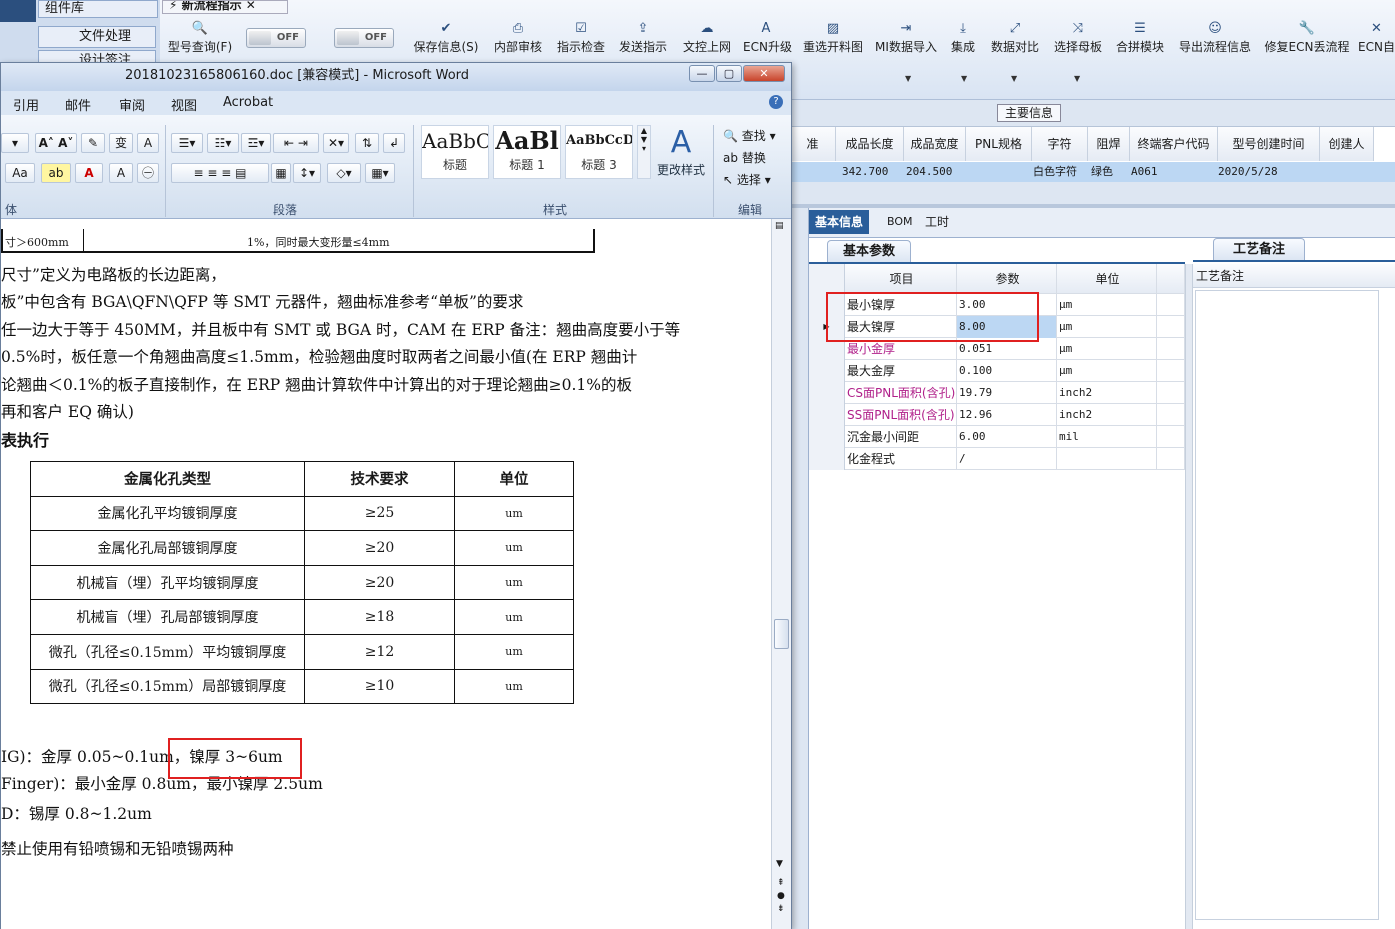  What do you see at coordinates (963, 40) in the screenshot?
I see `integrate-button: ⤓ 集成` at bounding box center [963, 40].